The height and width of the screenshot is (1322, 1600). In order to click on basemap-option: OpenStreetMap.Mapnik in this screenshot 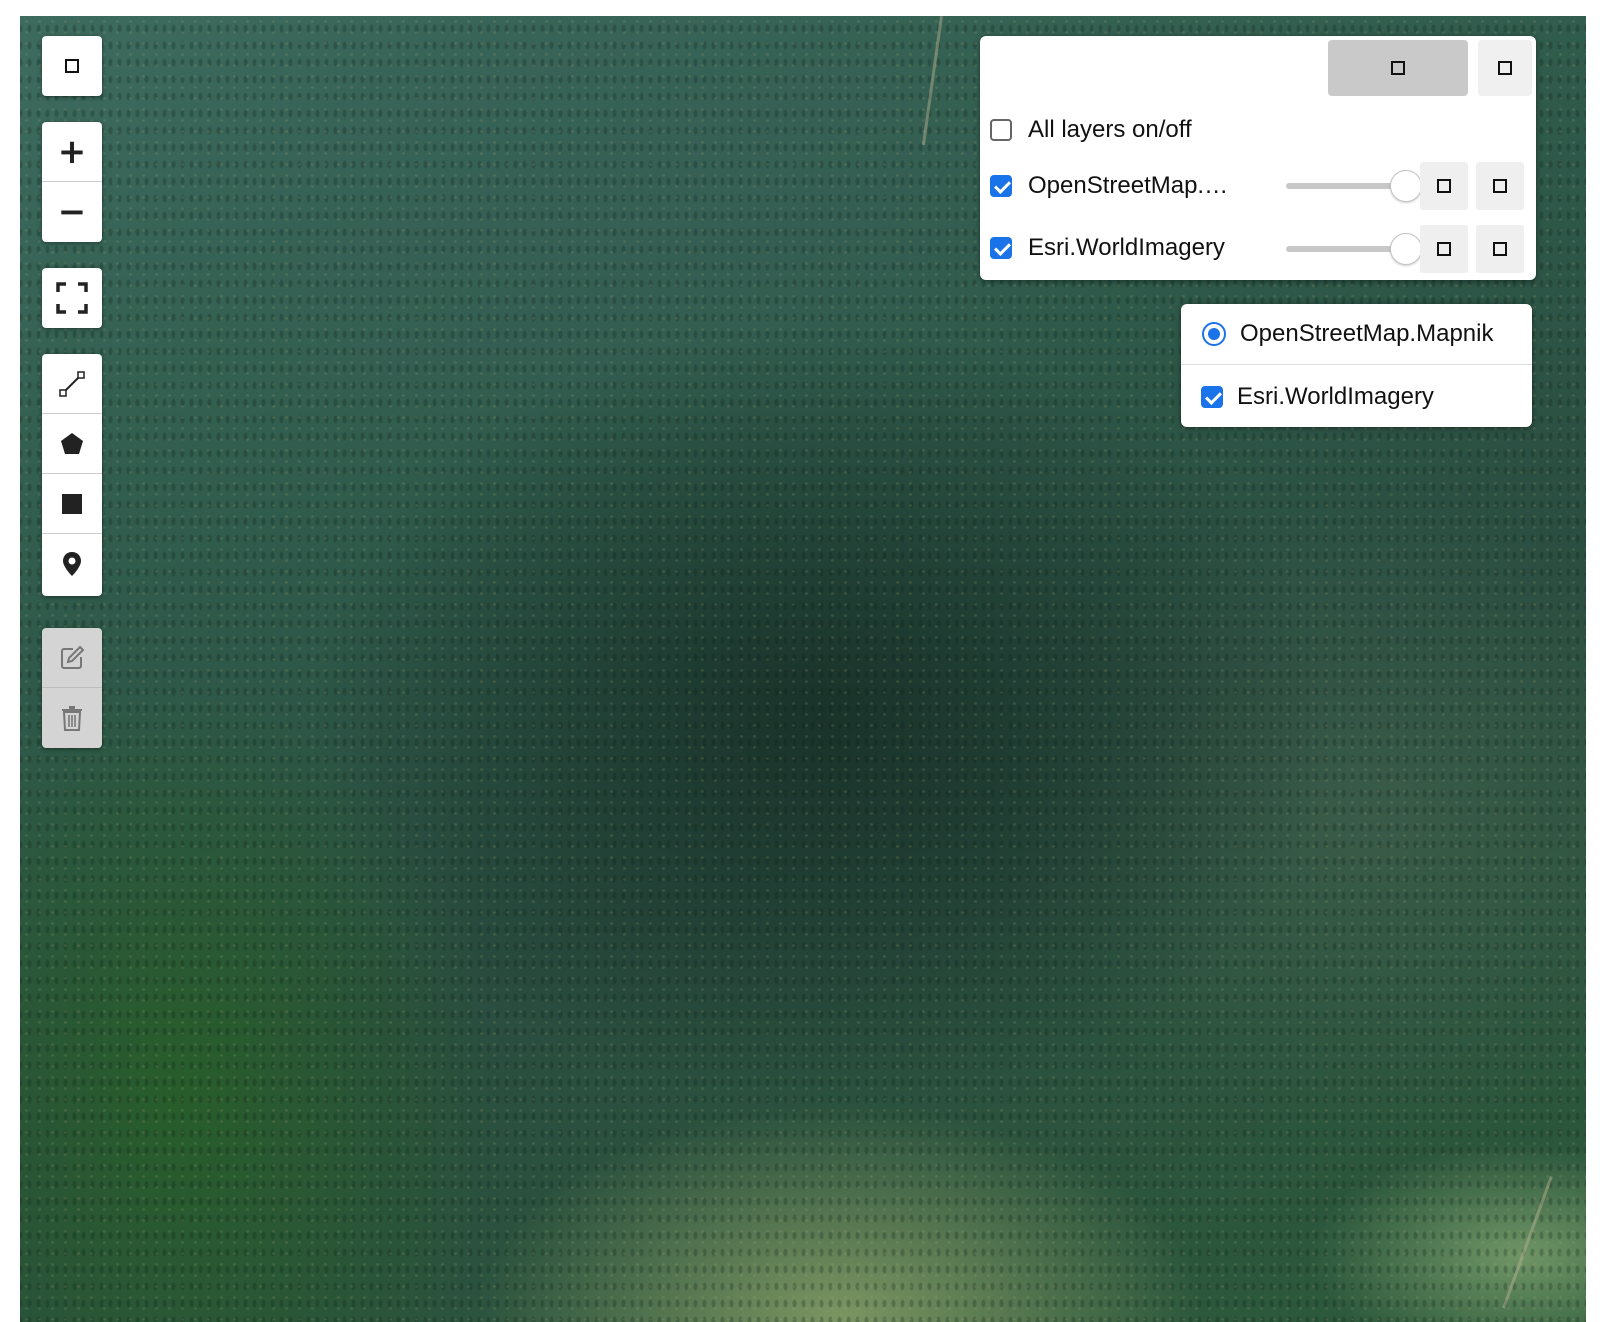, I will do `click(1356, 334)`.